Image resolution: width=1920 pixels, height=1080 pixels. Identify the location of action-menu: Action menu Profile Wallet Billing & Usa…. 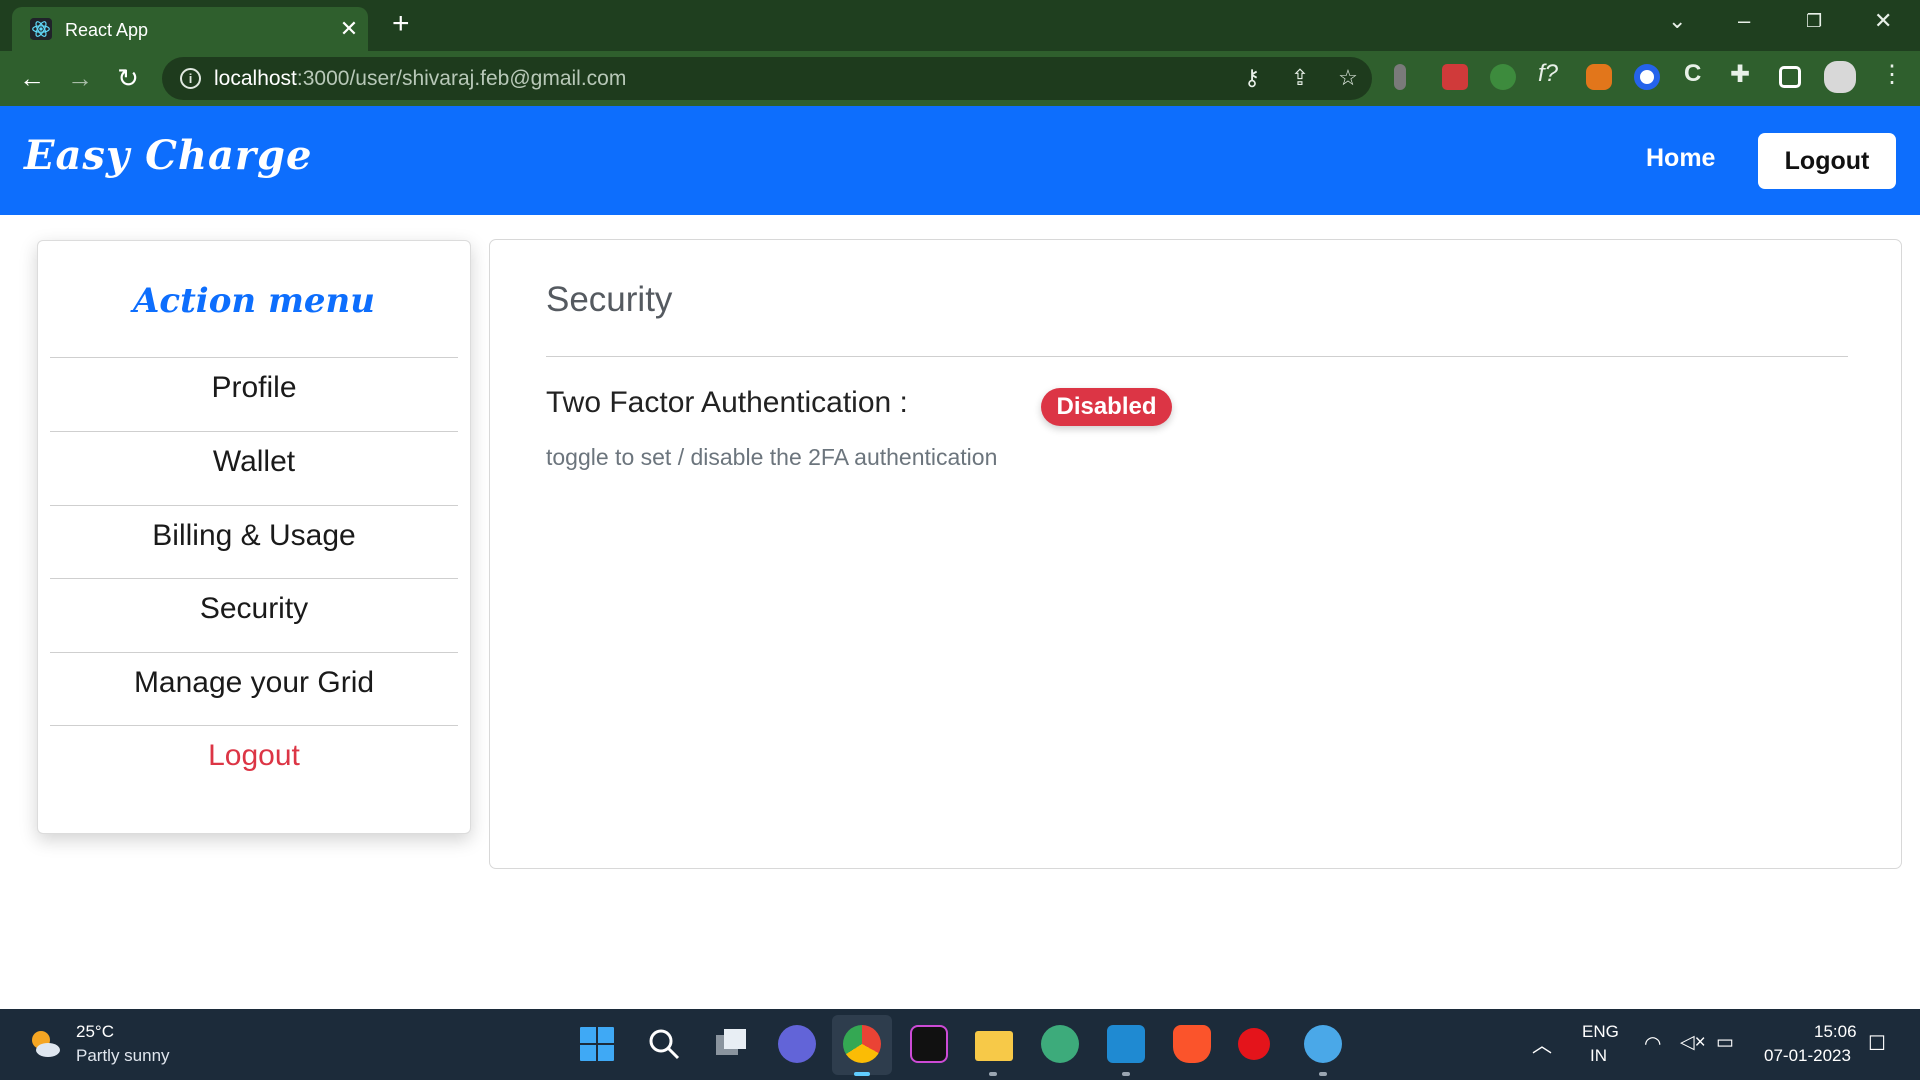
(254, 537).